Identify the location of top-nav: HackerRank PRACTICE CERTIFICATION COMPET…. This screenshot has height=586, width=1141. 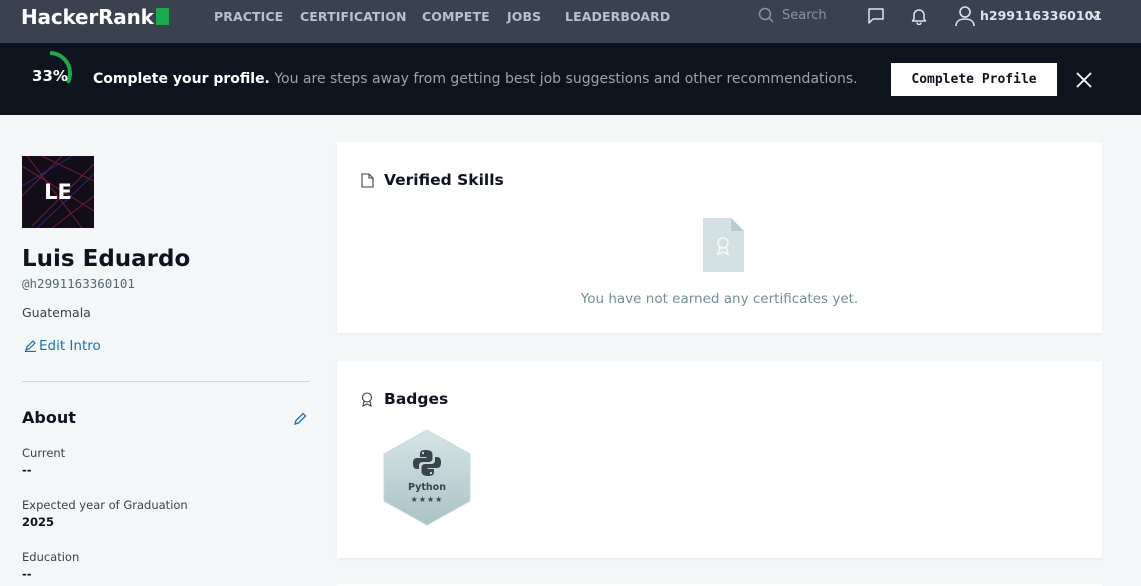
(570, 21).